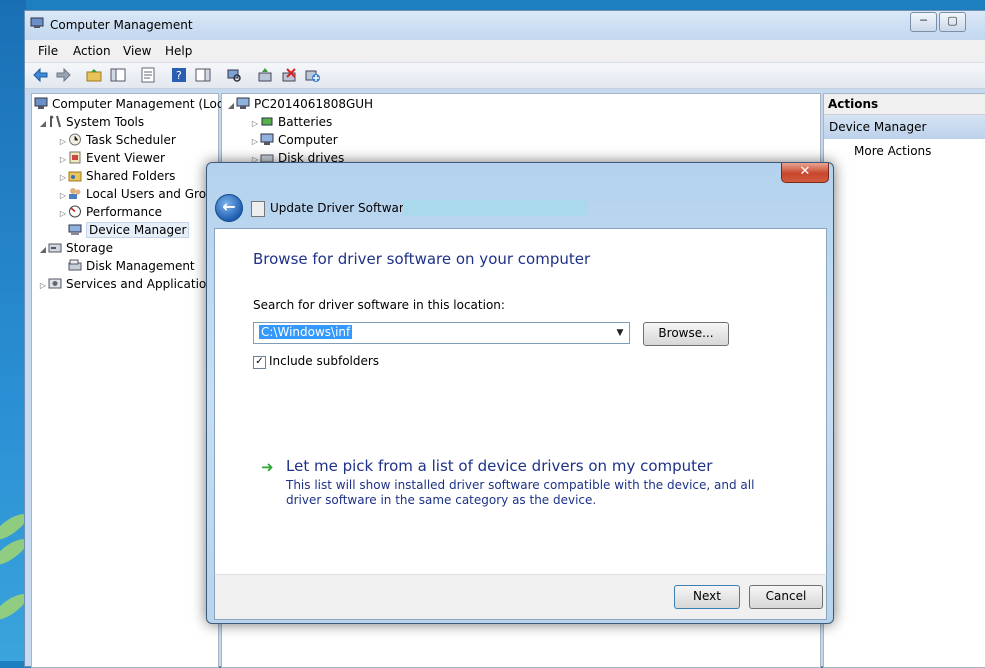  What do you see at coordinates (89, 248) in the screenshot?
I see `tree-item-label: Storage` at bounding box center [89, 248].